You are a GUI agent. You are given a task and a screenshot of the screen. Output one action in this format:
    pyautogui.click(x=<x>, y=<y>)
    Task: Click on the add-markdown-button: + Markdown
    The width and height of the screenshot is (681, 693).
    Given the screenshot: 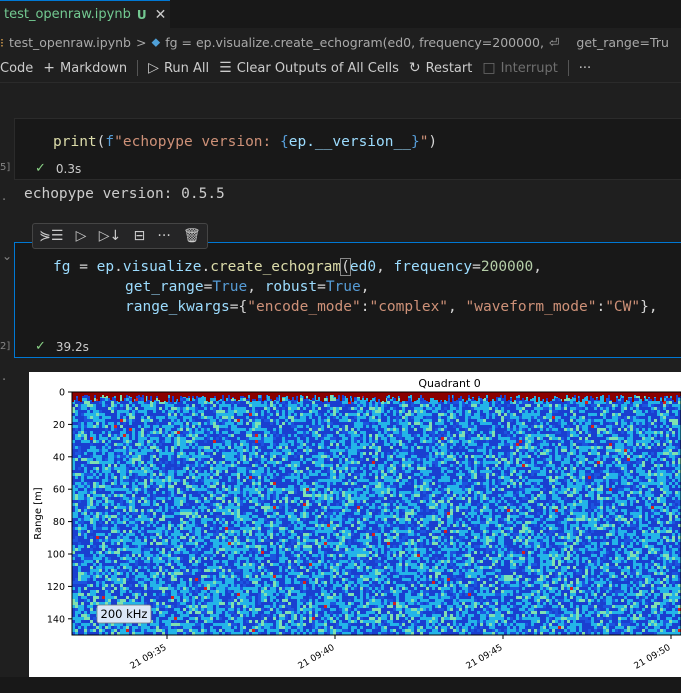 What is the action you would take?
    pyautogui.click(x=85, y=68)
    